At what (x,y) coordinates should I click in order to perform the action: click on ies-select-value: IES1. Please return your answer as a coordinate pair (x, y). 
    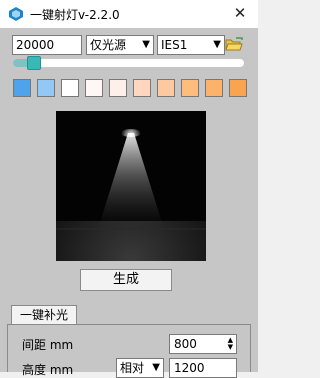
    Looking at the image, I should click on (174, 45).